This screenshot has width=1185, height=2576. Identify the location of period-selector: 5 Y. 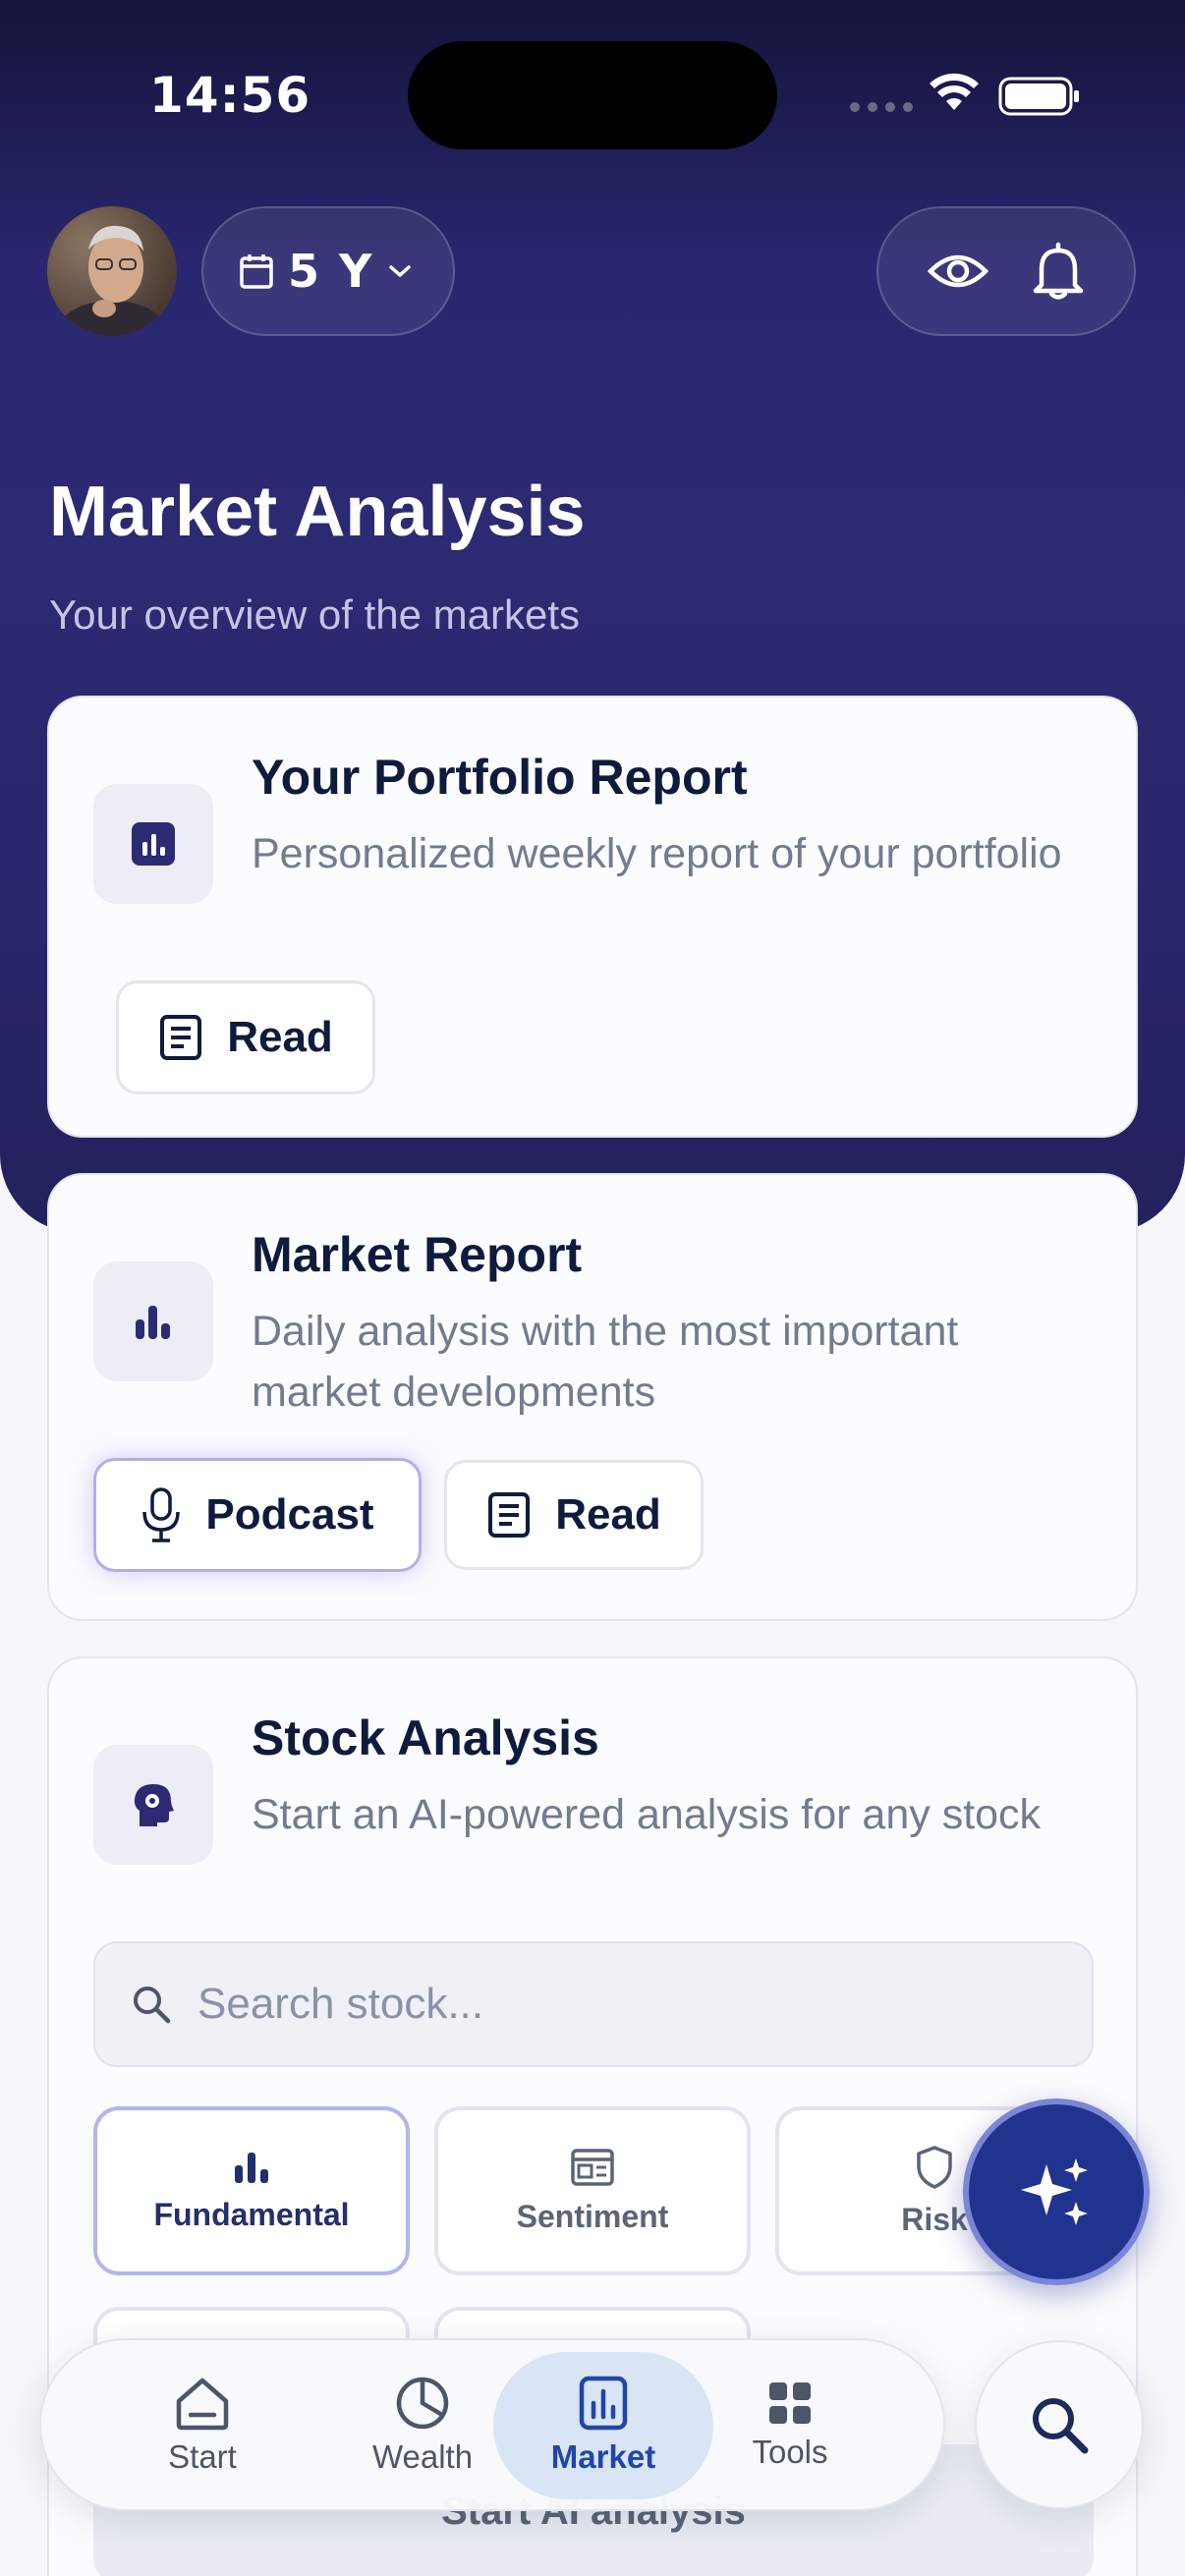
(328, 271).